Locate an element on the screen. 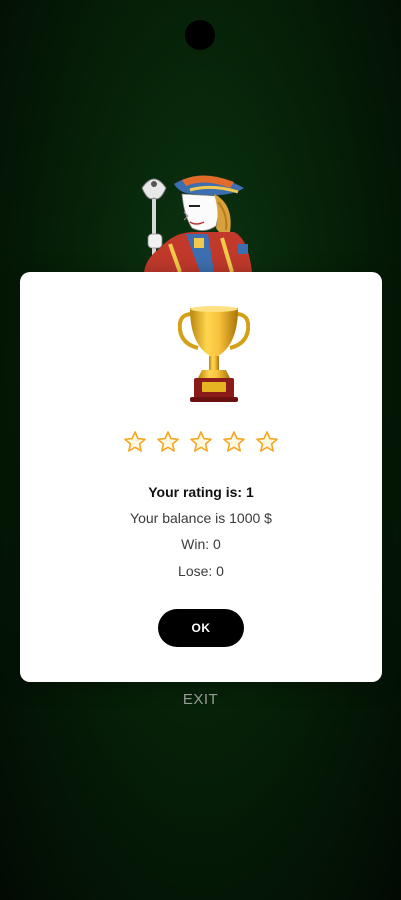  ok-button: OK is located at coordinates (201, 628).